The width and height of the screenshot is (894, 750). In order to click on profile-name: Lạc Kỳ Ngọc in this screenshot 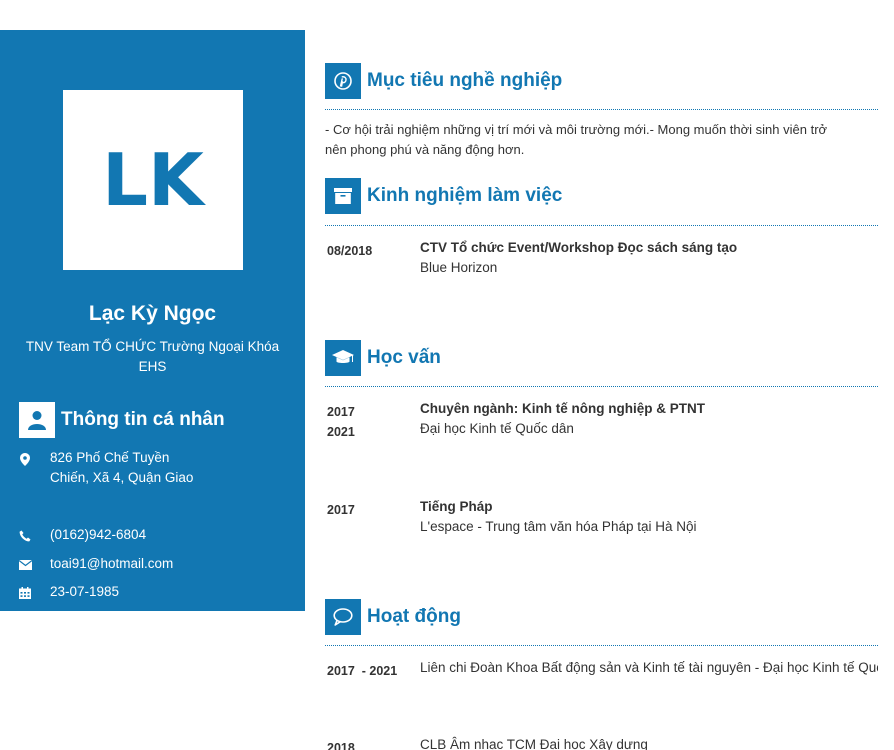, I will do `click(152, 313)`.